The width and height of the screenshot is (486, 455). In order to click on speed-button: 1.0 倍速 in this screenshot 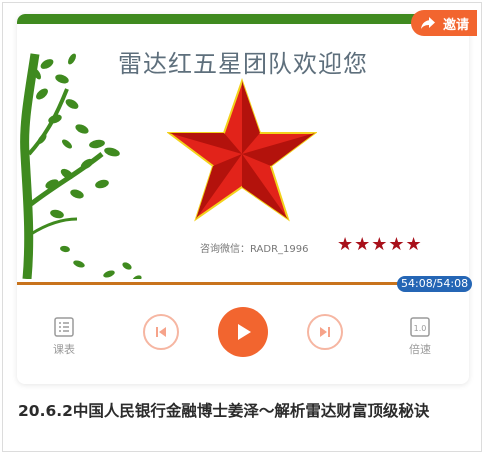, I will do `click(420, 336)`.